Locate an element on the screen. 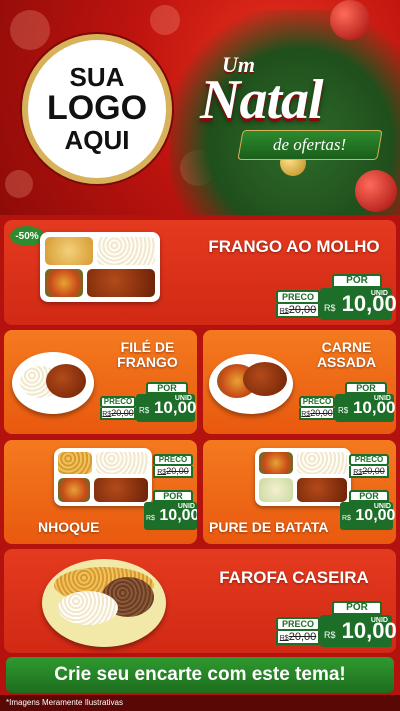  product-name: PURE DE BATATA is located at coordinates (269, 527).